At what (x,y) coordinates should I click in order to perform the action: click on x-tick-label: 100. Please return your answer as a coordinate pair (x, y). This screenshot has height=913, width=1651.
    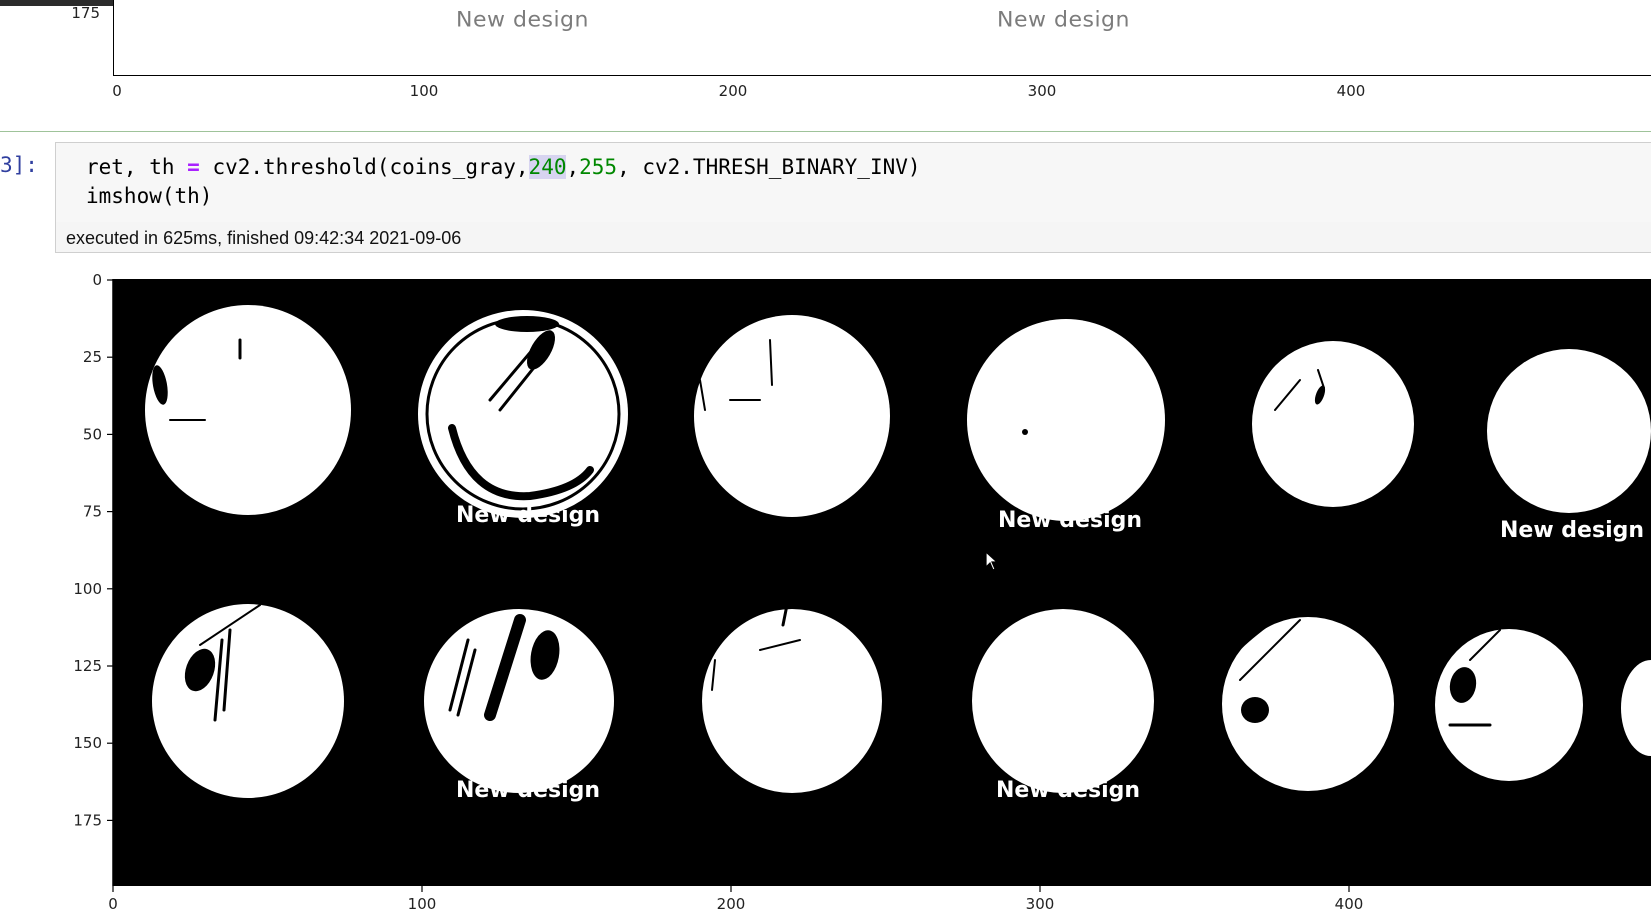
    Looking at the image, I should click on (422, 904).